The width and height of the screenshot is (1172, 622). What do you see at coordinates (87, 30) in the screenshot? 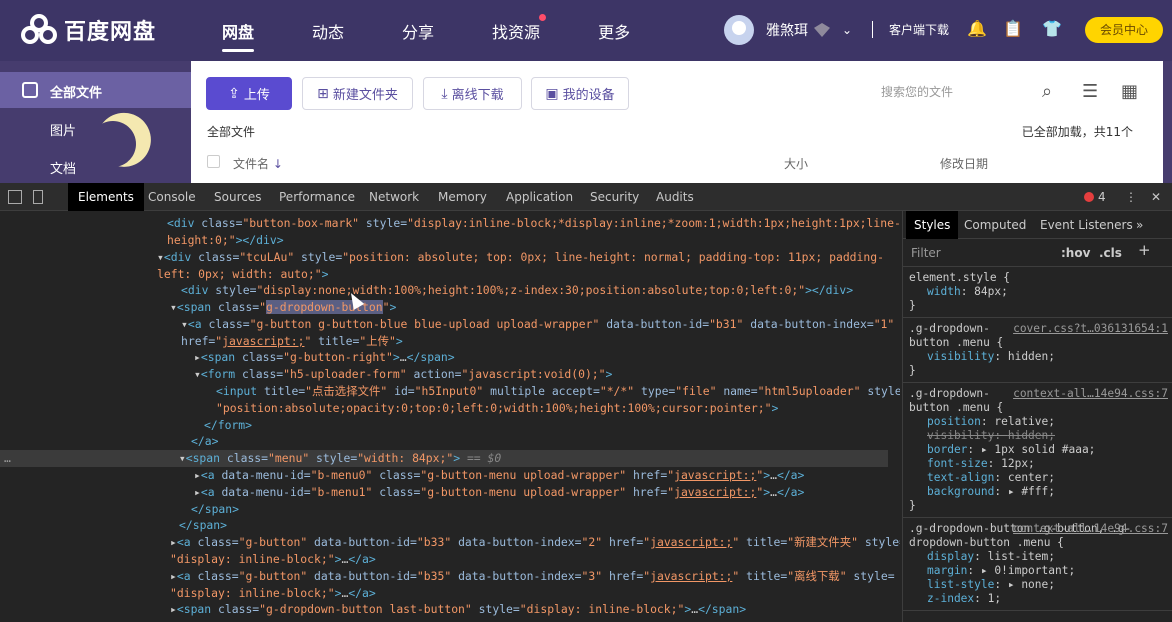
I see `logo: 百度网盘` at bounding box center [87, 30].